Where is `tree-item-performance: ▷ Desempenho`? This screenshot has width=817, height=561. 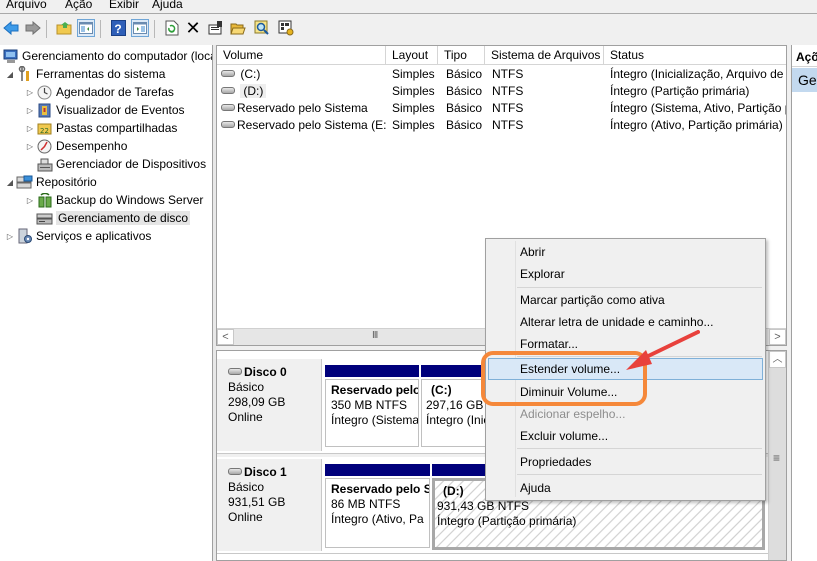 tree-item-performance: ▷ Desempenho is located at coordinates (75, 146).